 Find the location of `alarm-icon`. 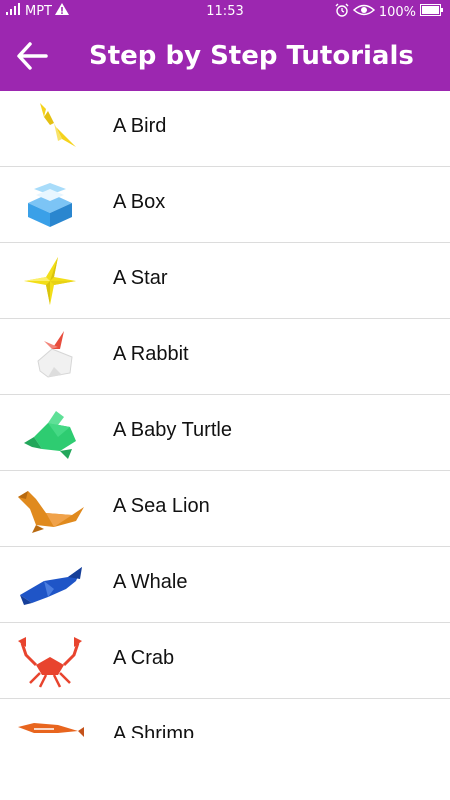

alarm-icon is located at coordinates (342, 12).